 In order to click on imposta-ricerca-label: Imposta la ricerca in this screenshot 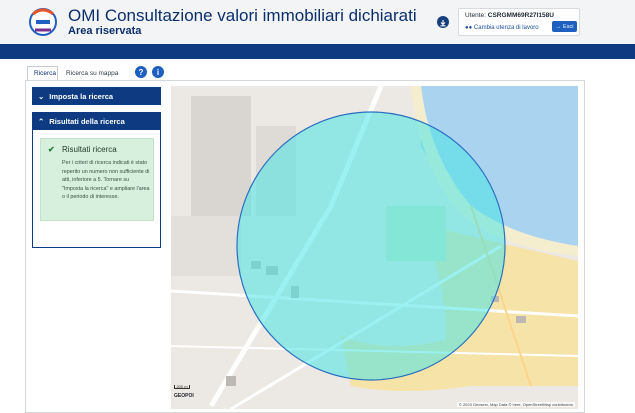, I will do `click(81, 96)`.